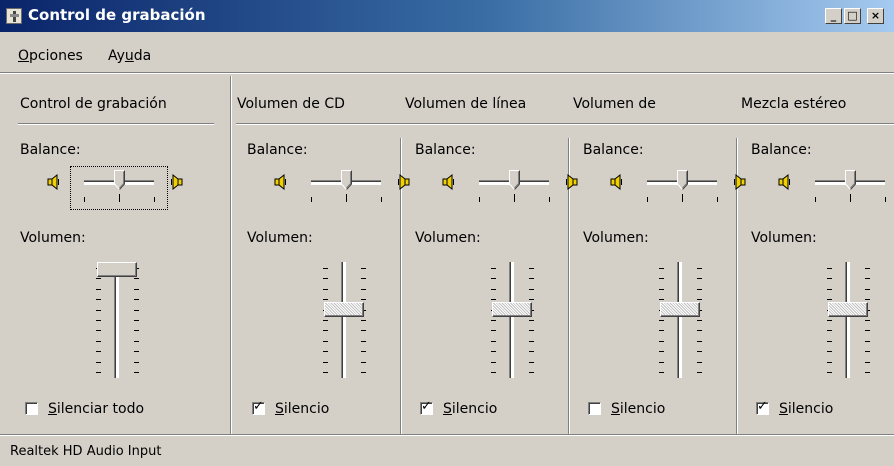  I want to click on title-bar: Control de grabación _ □ ×, so click(447, 16).